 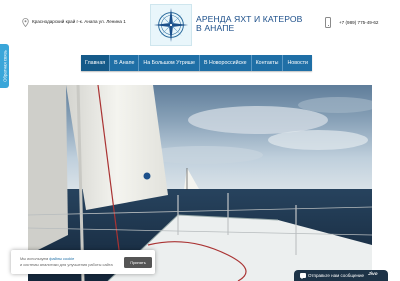 I want to click on cookie-text-line1: Мы используем файлы cookie, so click(x=47, y=258).